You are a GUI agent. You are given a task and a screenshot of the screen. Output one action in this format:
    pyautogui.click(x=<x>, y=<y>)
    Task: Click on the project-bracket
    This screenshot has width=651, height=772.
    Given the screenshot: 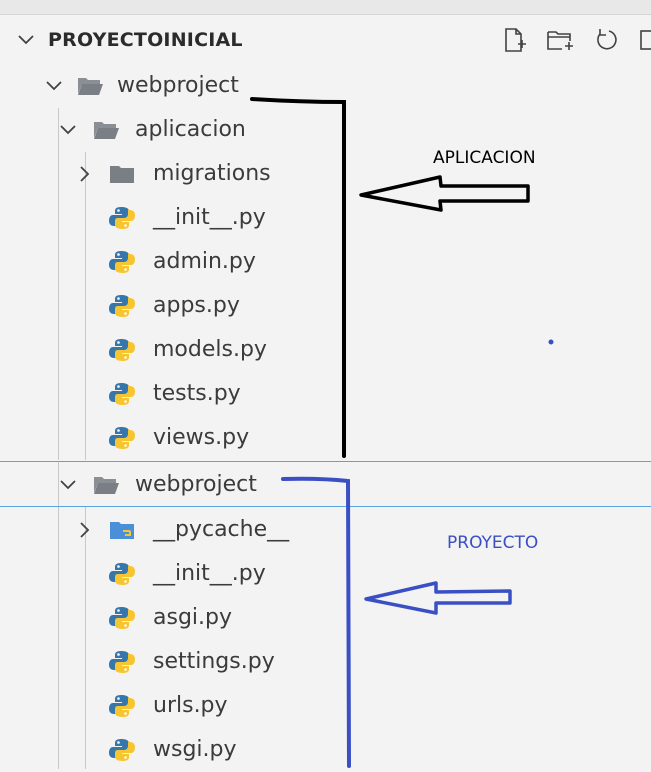 What is the action you would take?
    pyautogui.click(x=316, y=622)
    